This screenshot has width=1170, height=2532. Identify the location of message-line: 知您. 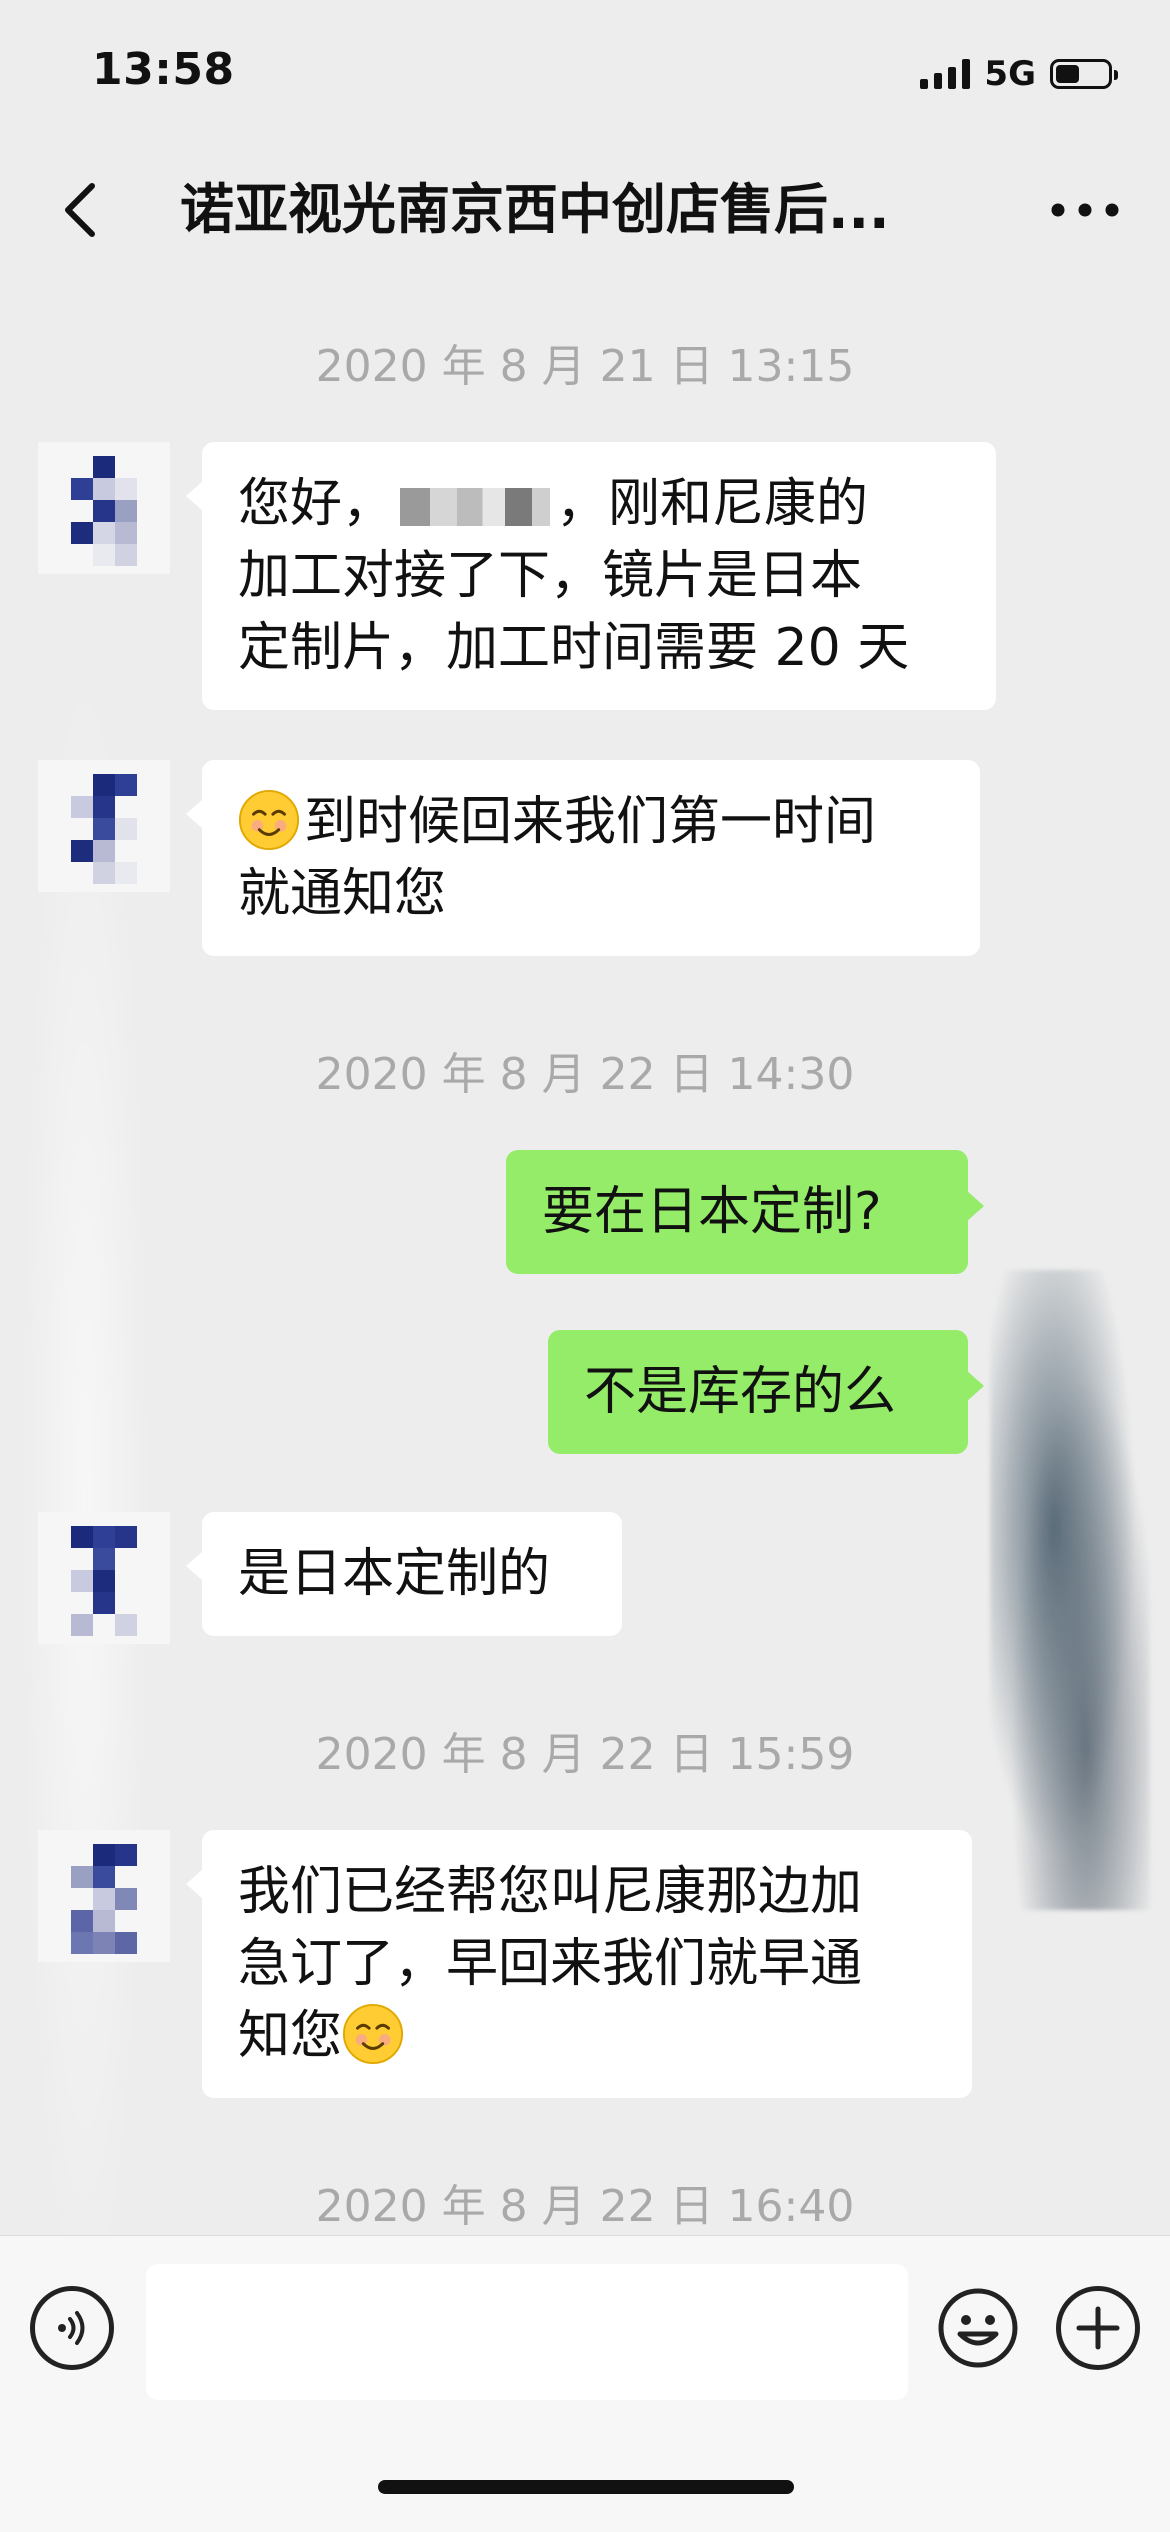
(587, 2036).